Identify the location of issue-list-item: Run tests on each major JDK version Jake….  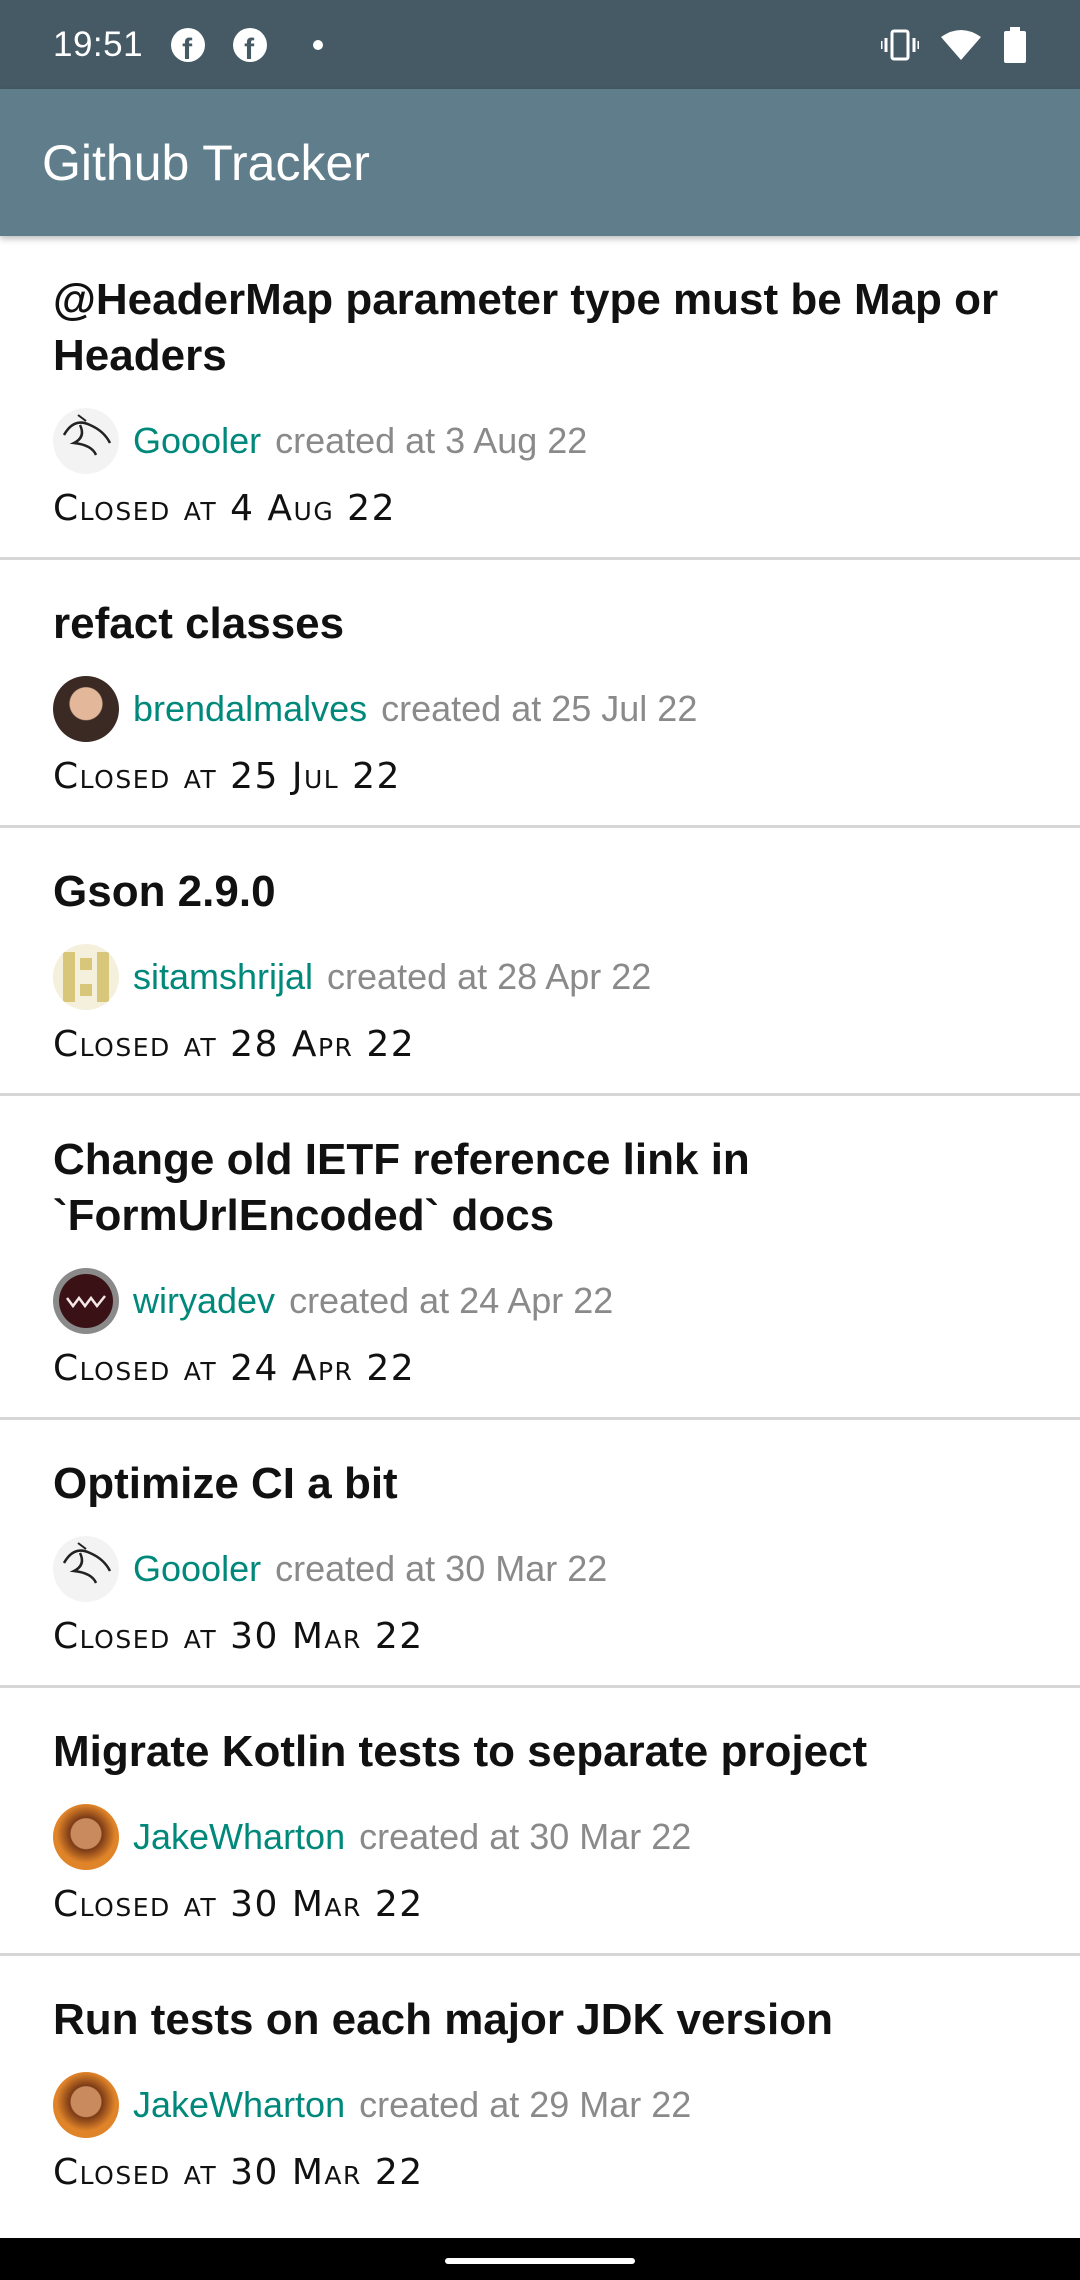
(540, 2088).